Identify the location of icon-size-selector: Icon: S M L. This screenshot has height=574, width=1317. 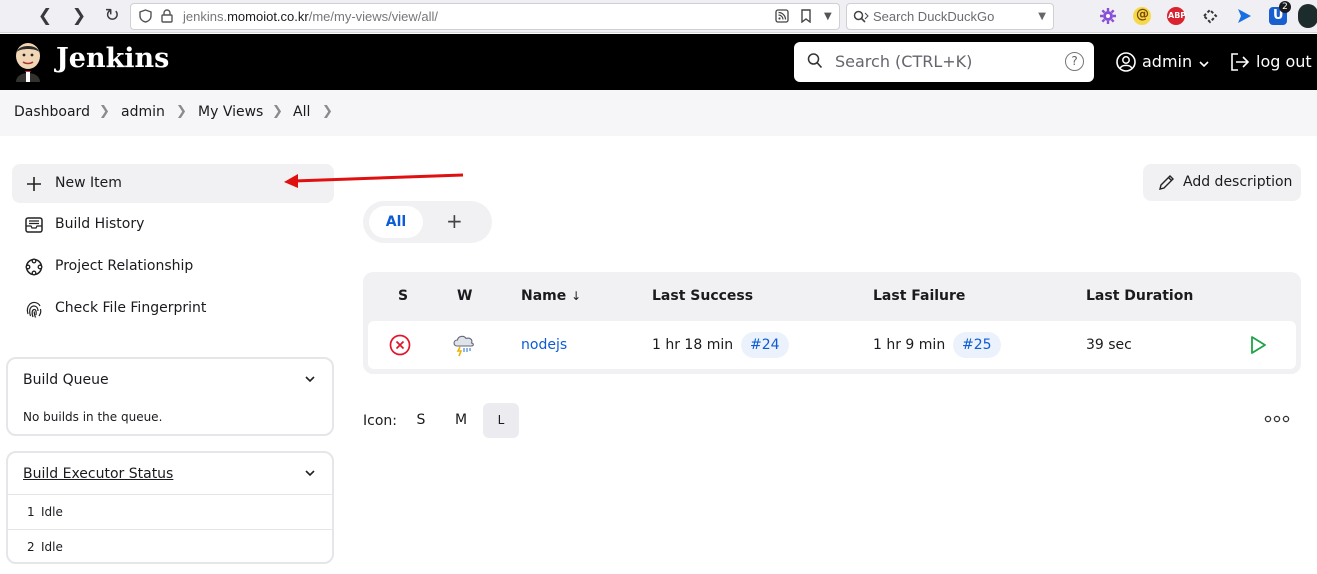
(443, 420).